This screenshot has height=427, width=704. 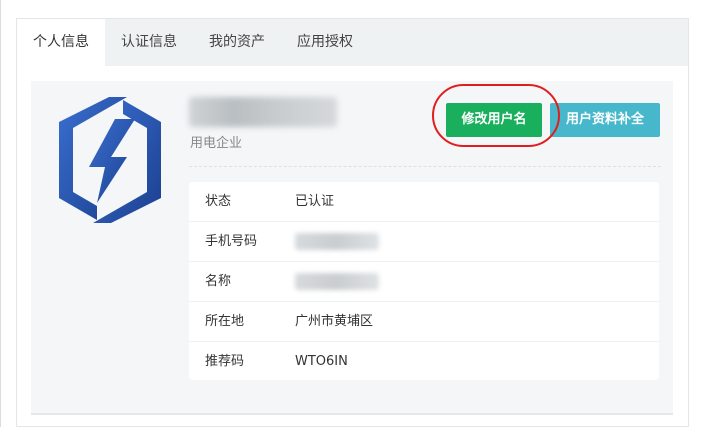 I want to click on name-label: 名称, so click(x=218, y=281).